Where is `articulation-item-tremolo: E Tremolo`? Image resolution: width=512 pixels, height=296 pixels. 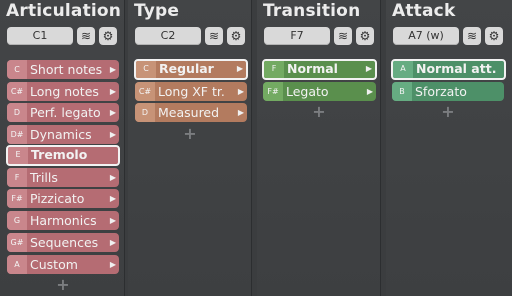
articulation-item-tremolo: E Tremolo is located at coordinates (63, 155).